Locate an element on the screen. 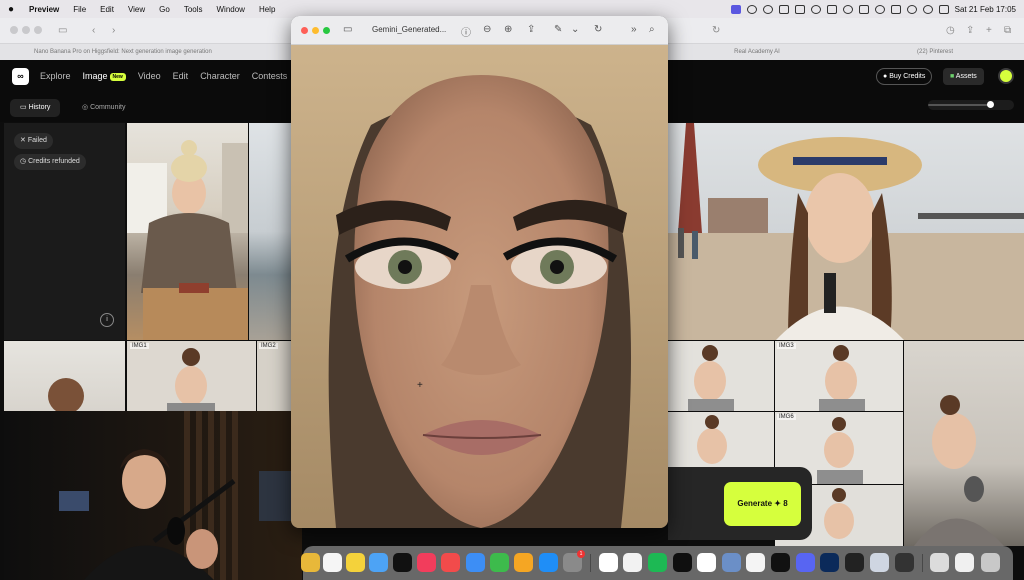  sidebar-toggle-icon: ▭ is located at coordinates (62, 30).